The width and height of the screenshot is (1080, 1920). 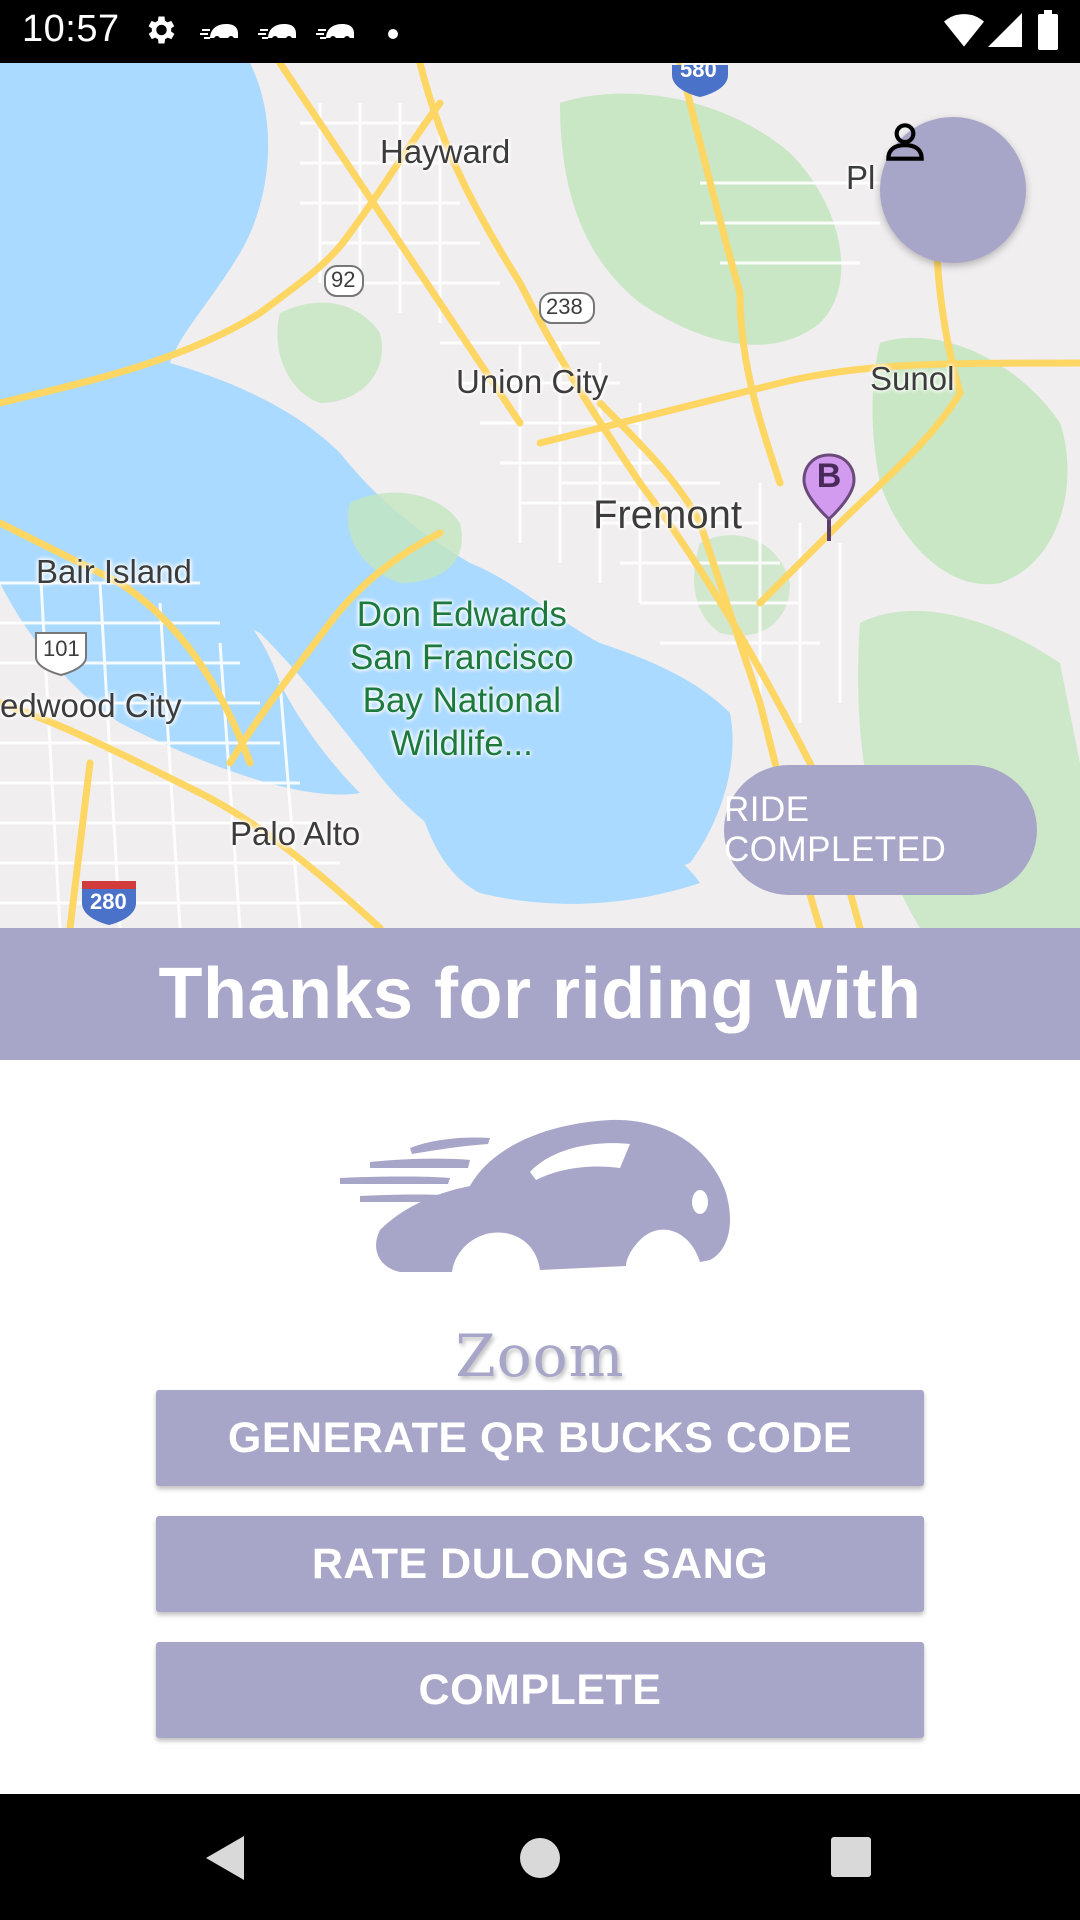 What do you see at coordinates (462, 657) in the screenshot?
I see `park-line-2: San Francisco` at bounding box center [462, 657].